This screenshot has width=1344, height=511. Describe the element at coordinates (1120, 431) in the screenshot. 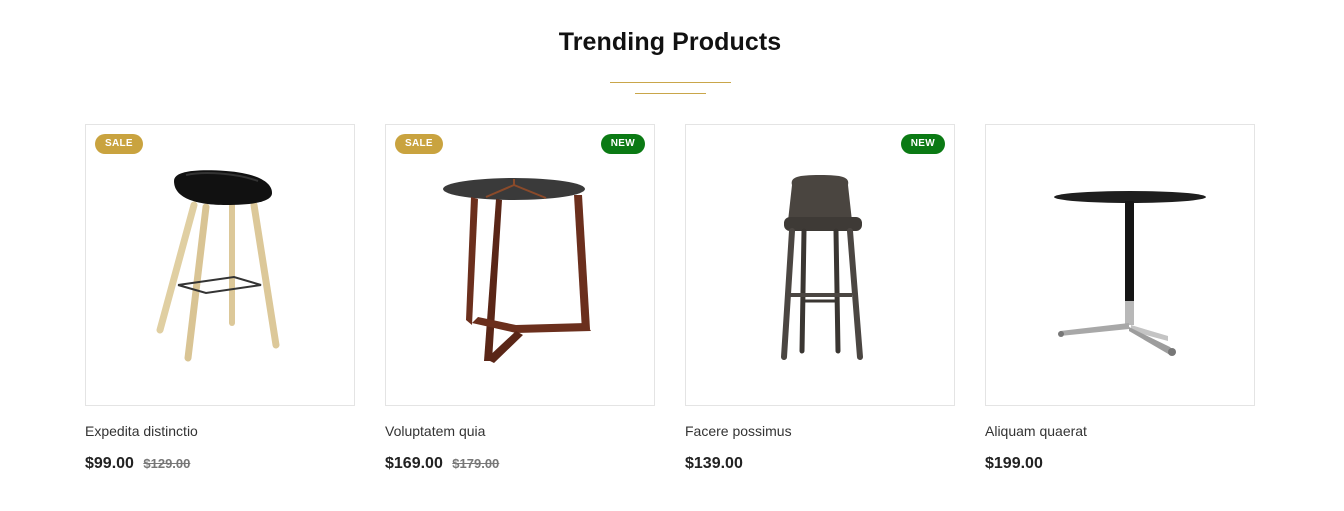

I see `product-name: Aliquam quaerat` at that location.